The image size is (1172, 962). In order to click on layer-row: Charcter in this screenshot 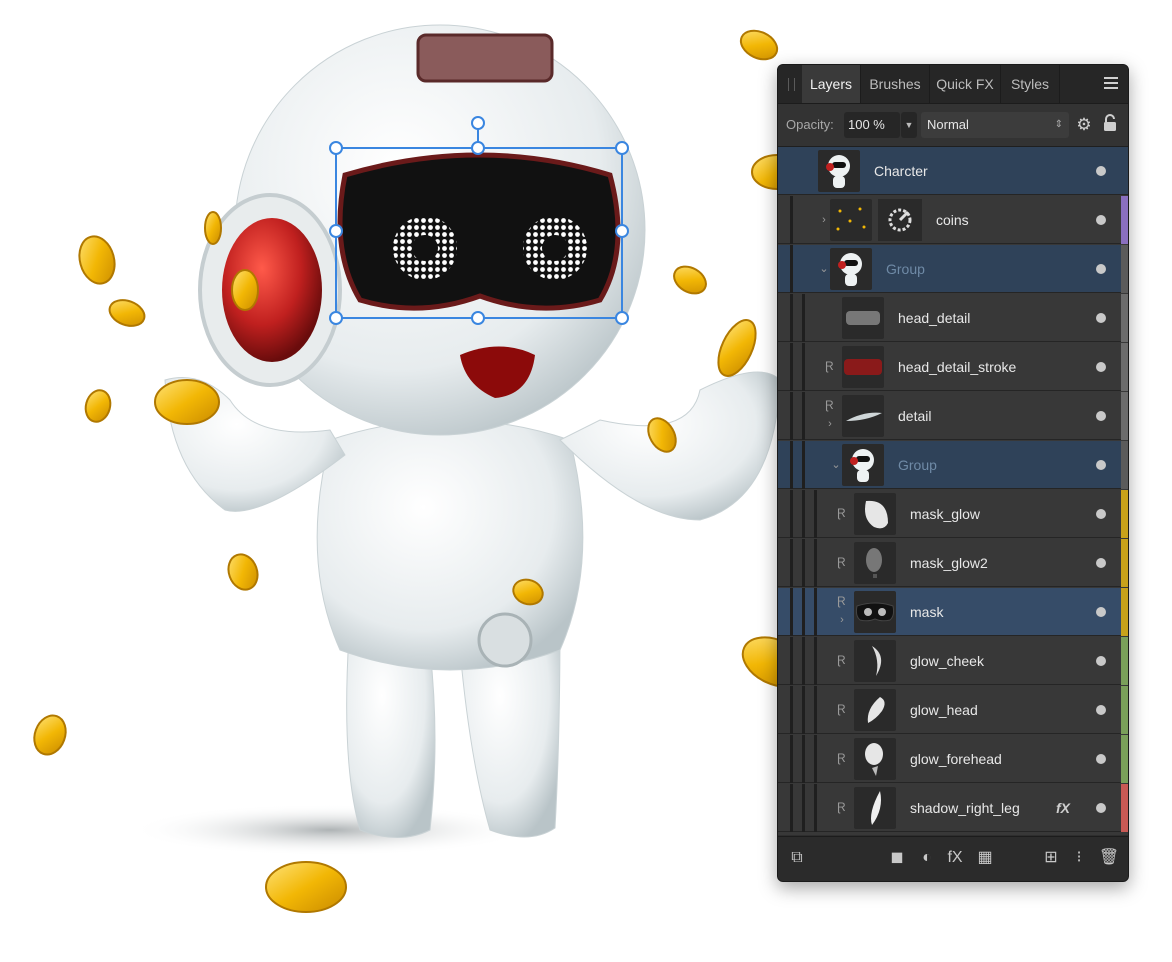, I will do `click(953, 171)`.